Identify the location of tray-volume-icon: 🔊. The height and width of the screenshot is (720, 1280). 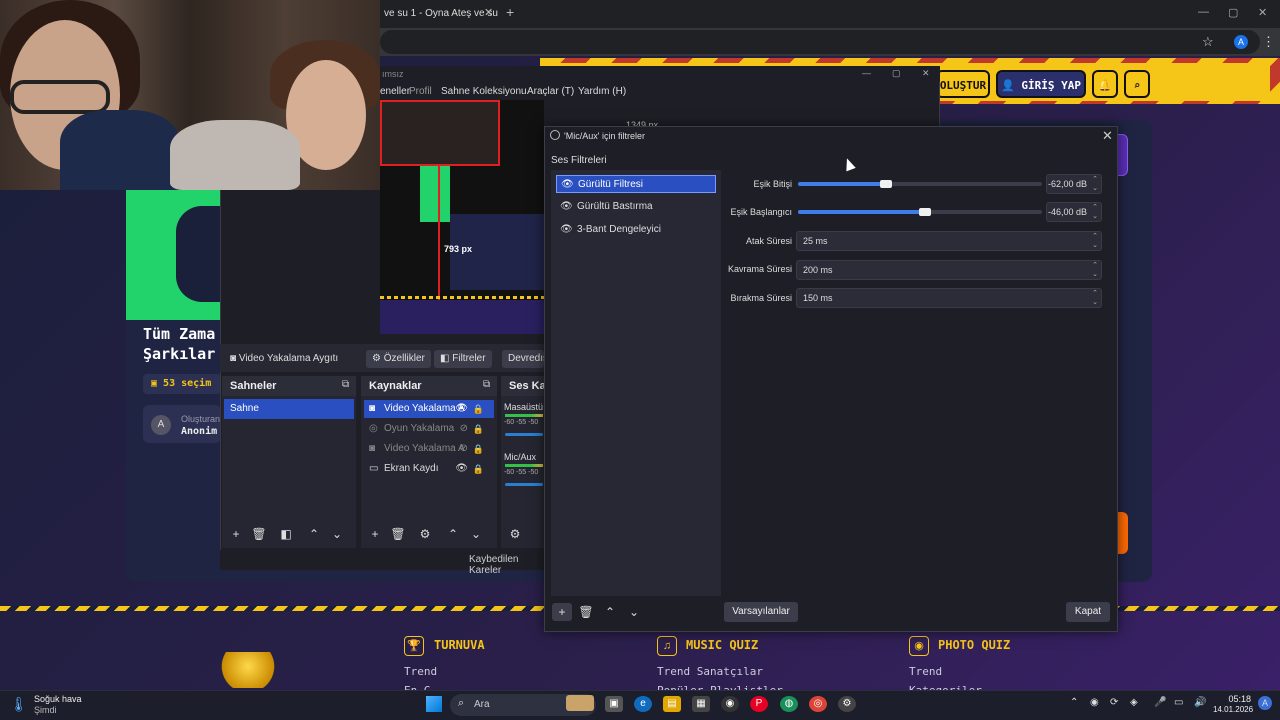
(1200, 702).